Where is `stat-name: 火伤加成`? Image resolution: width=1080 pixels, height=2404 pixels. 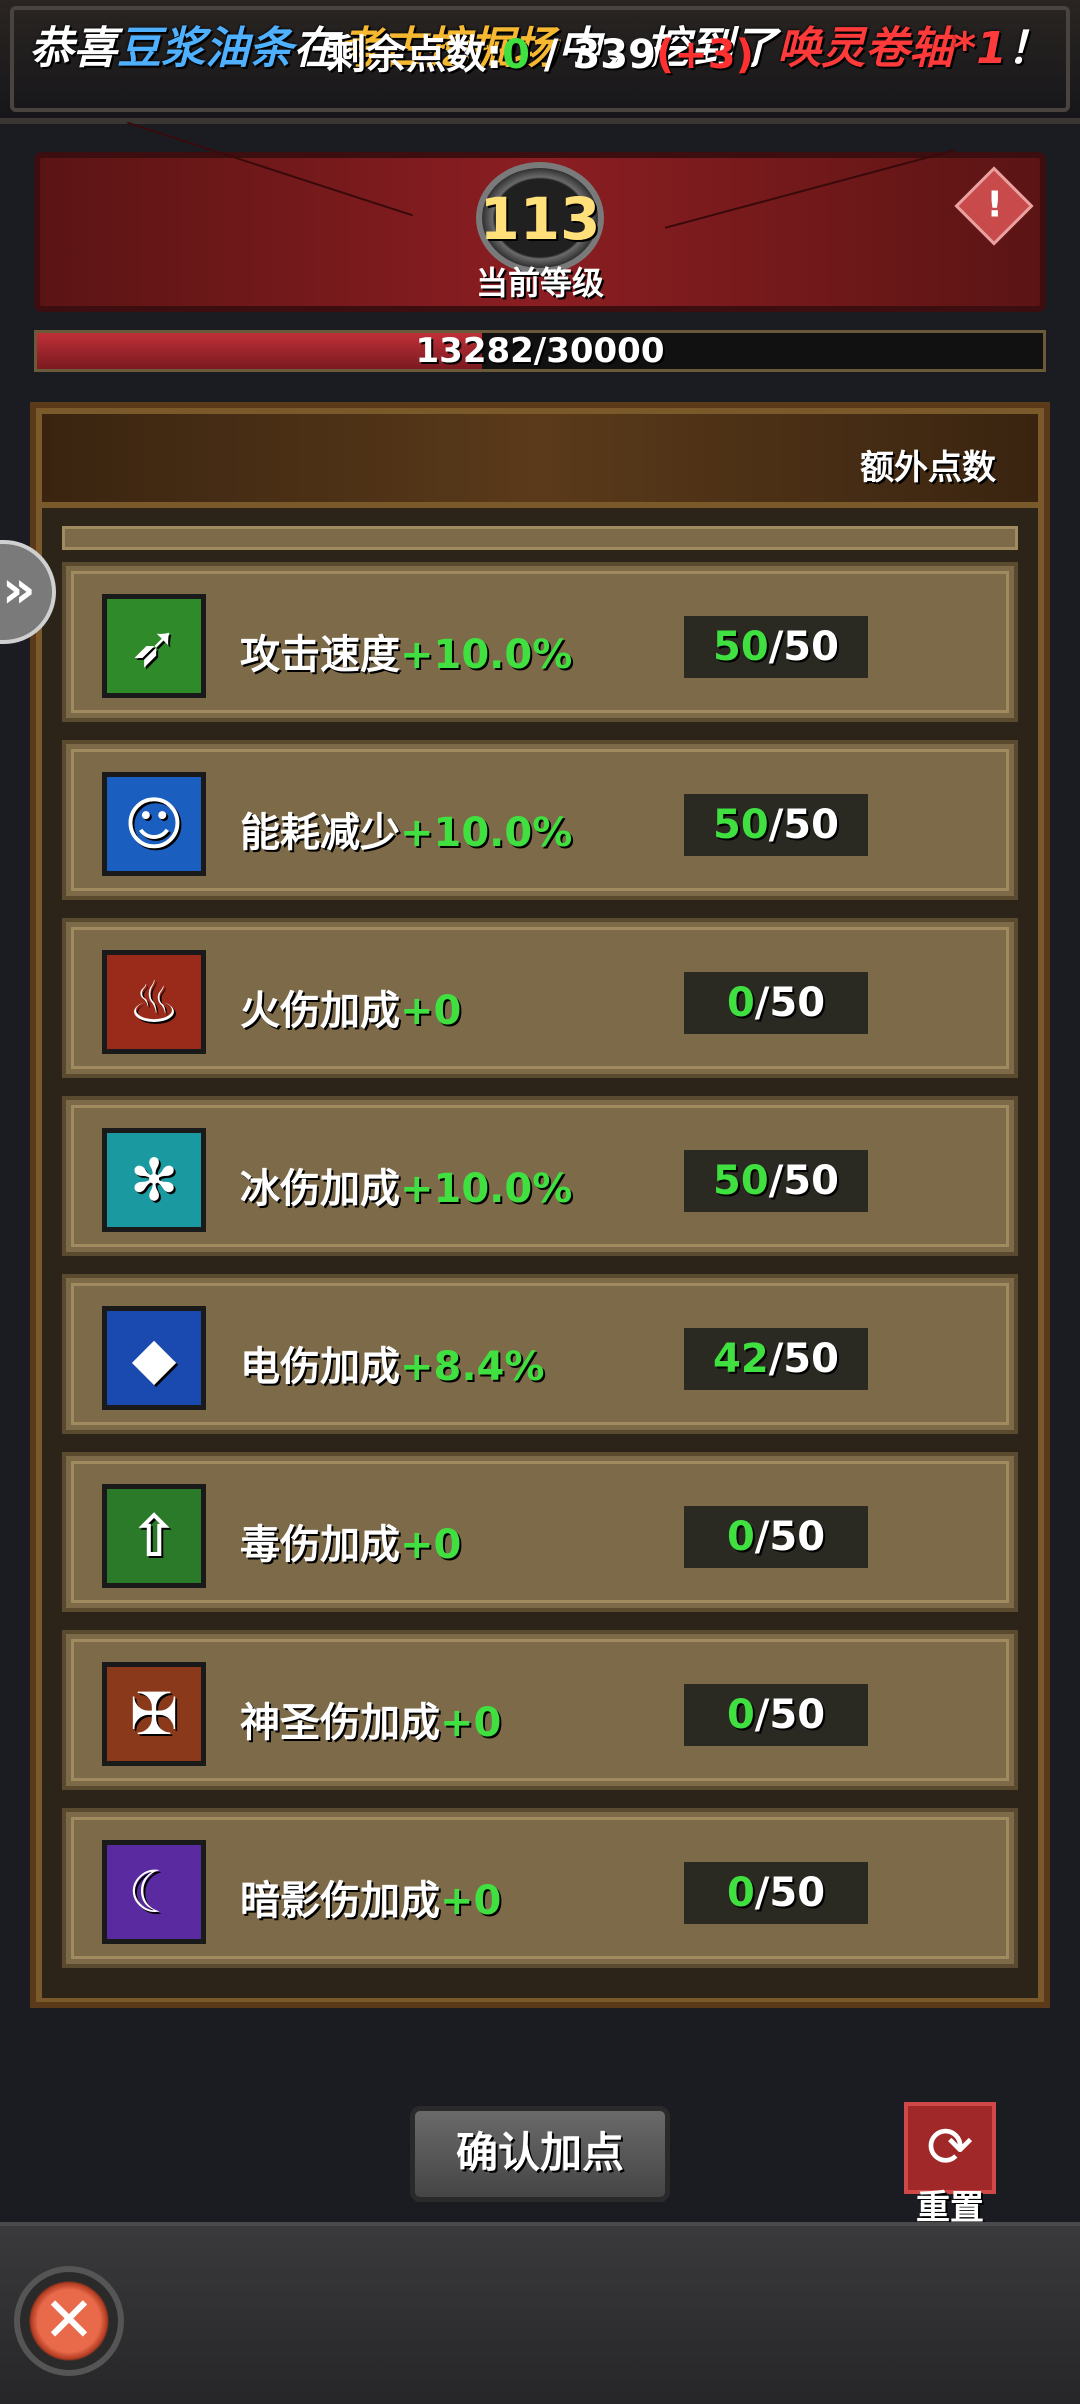
stat-name: 火伤加成 is located at coordinates (320, 1011).